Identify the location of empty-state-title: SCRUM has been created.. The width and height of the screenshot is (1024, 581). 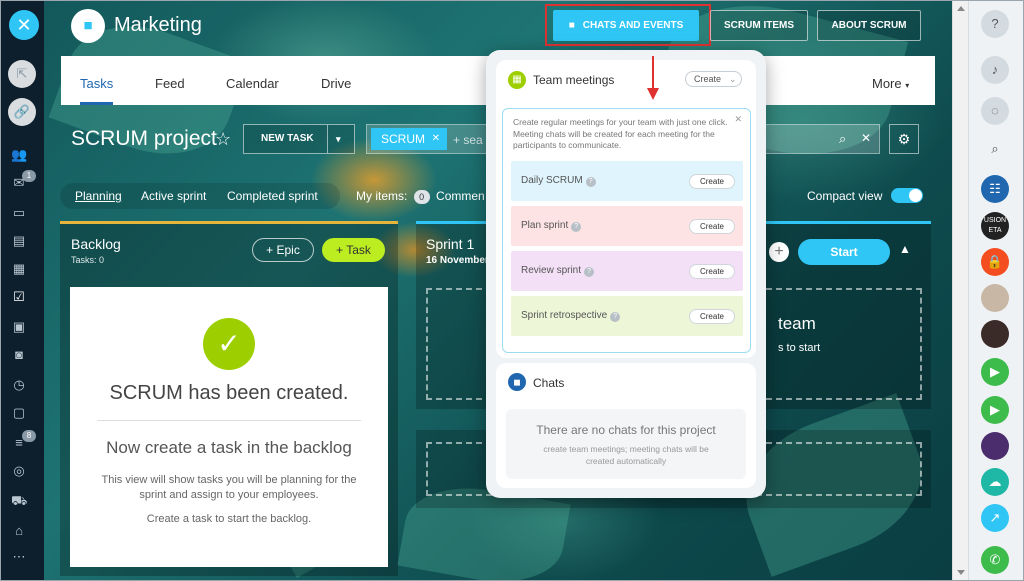
(229, 393).